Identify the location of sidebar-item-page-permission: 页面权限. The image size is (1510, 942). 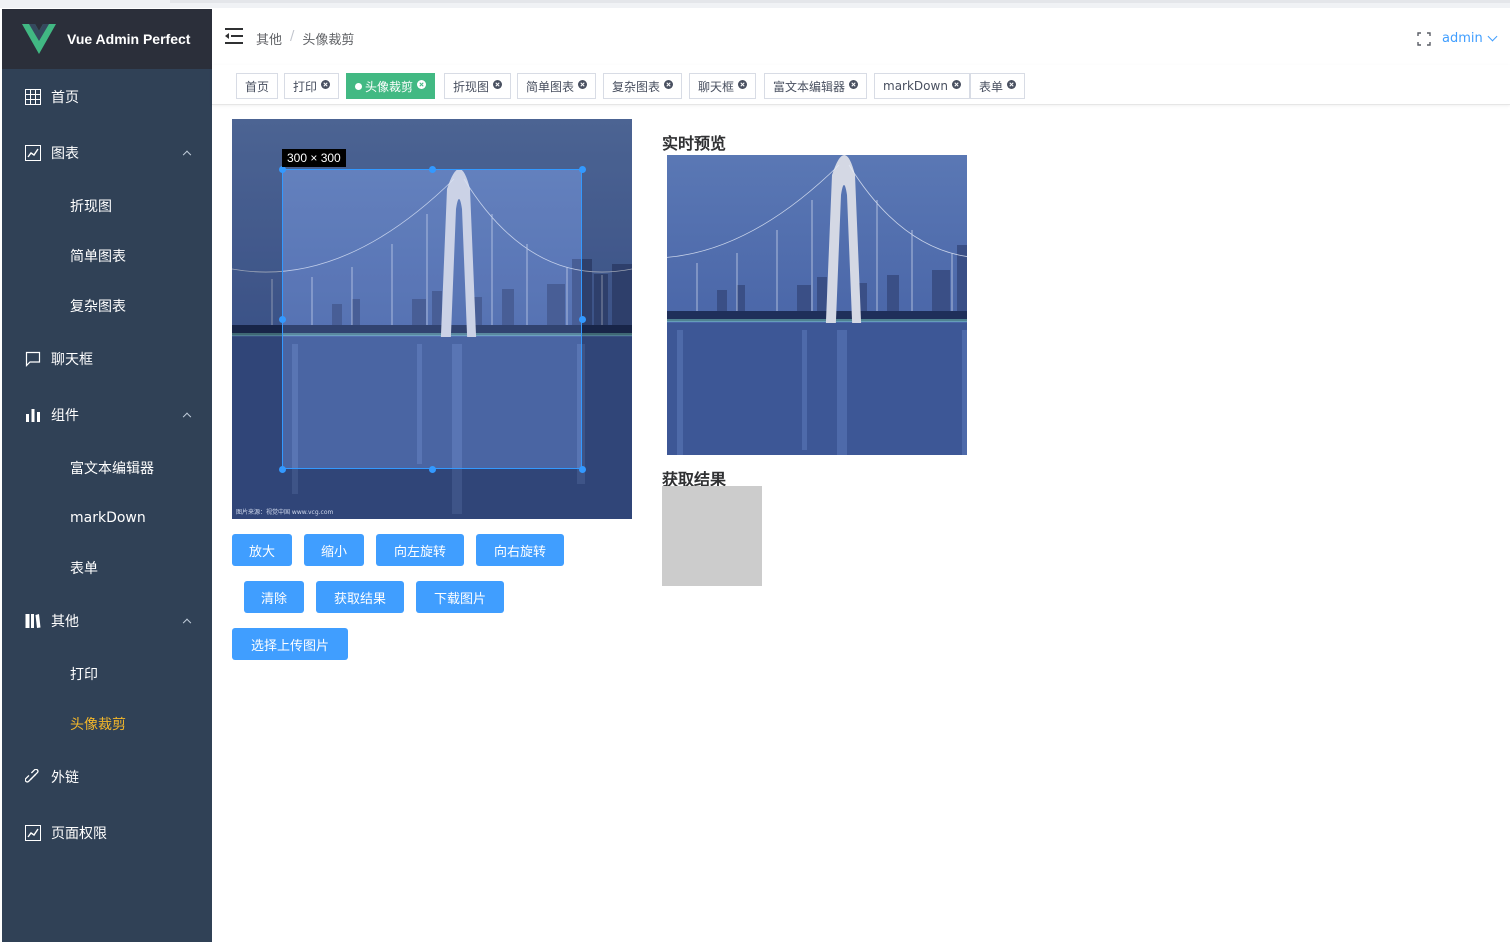
(107, 833).